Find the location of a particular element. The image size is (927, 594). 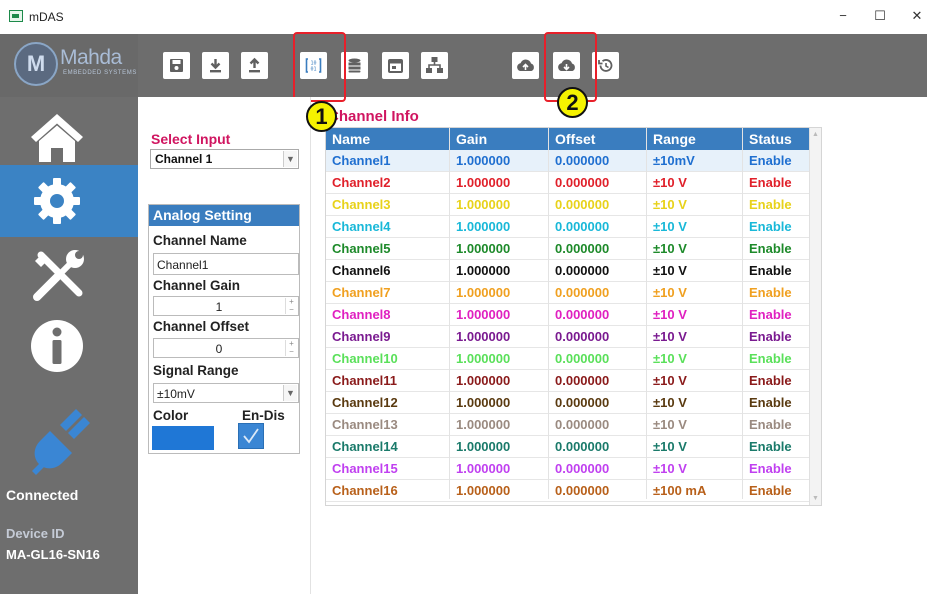

cell-name: Channel3 is located at coordinates (361, 204).